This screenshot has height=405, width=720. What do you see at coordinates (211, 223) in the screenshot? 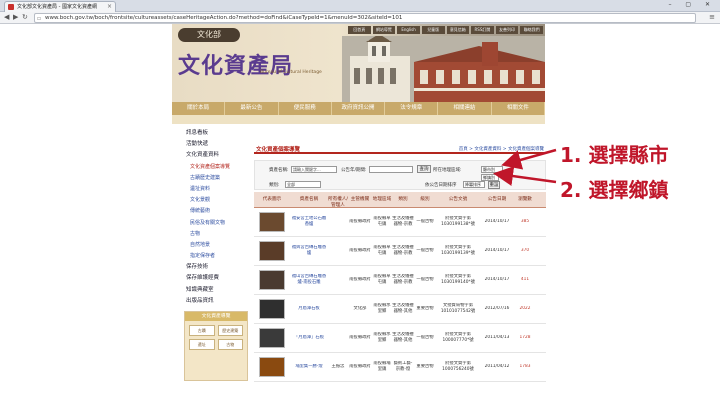
I see `sidebar-item-folklore: 民俗及有關文物` at bounding box center [211, 223].